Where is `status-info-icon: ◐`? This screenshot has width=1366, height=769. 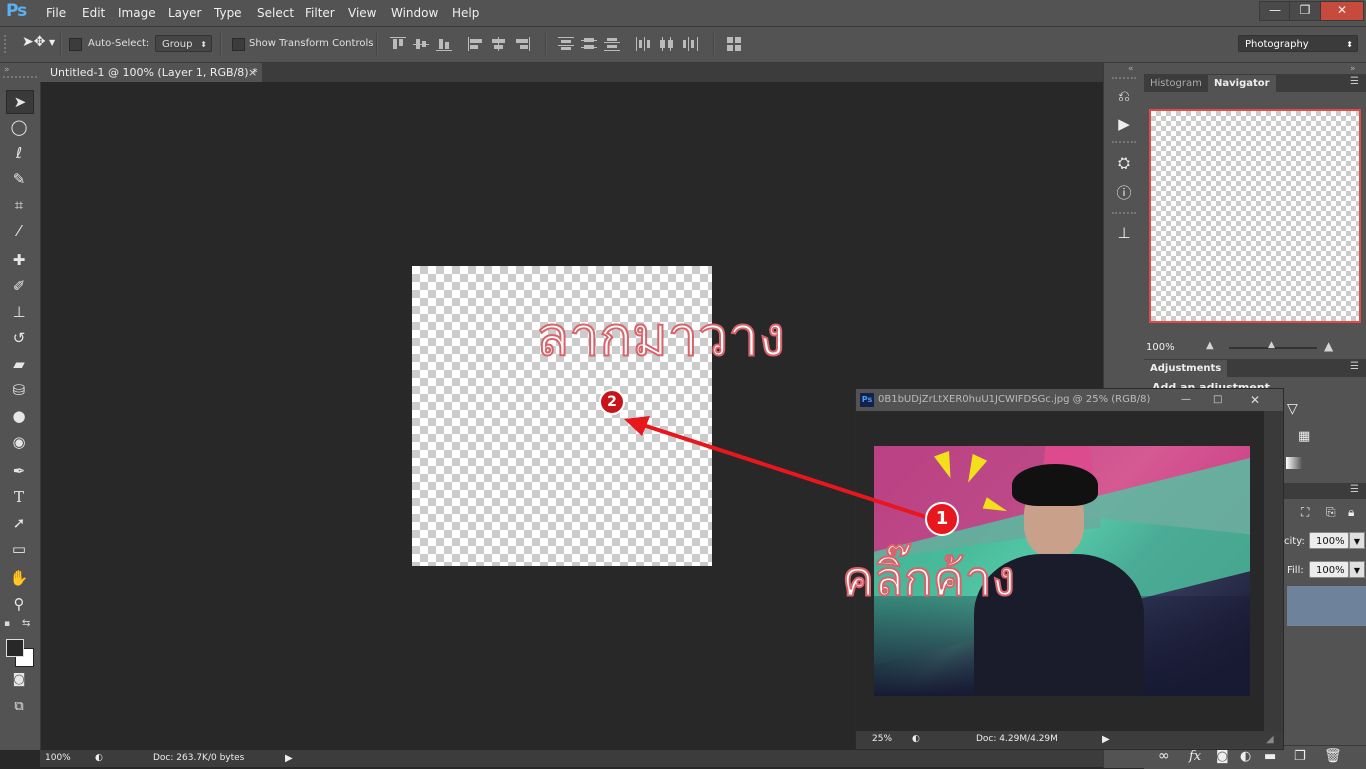 status-info-icon: ◐ is located at coordinates (99, 758).